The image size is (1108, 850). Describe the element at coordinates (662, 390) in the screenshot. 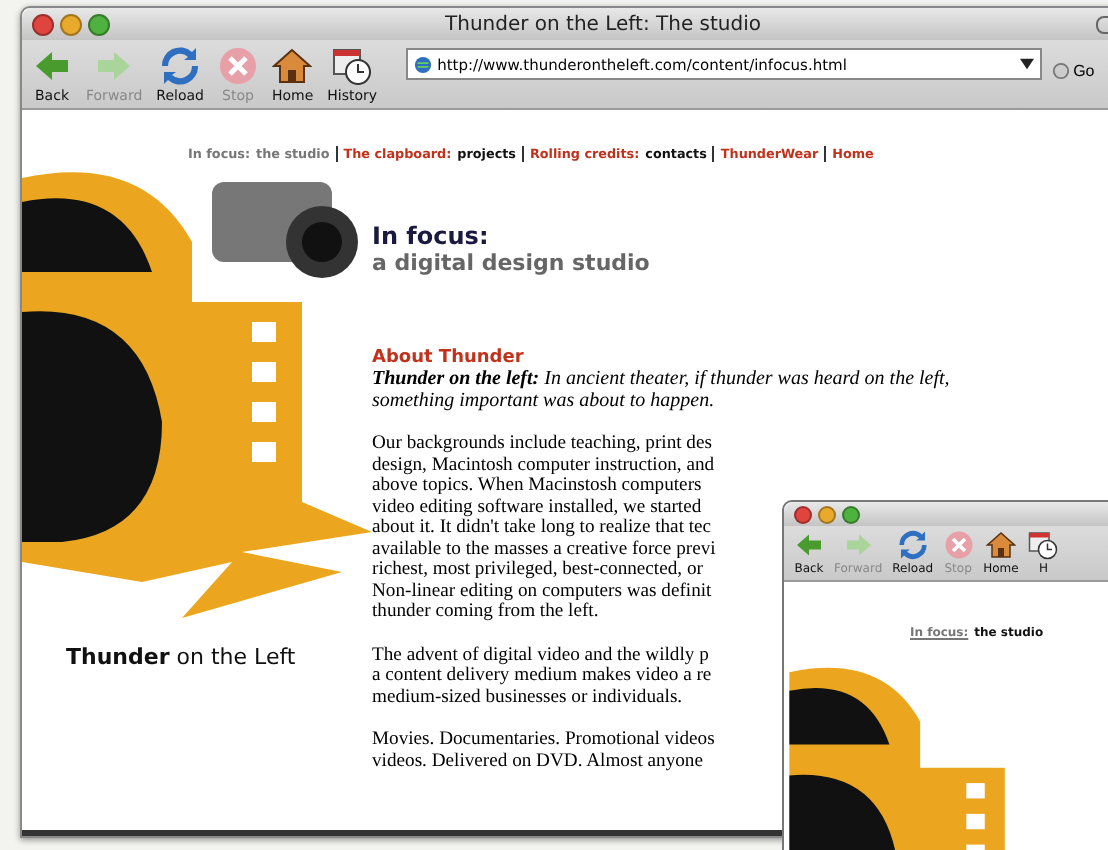

I see `lead-paragraph: Thunder on the left: In ancient theater, if thunder was heard on the left, something important was about to happen.` at that location.